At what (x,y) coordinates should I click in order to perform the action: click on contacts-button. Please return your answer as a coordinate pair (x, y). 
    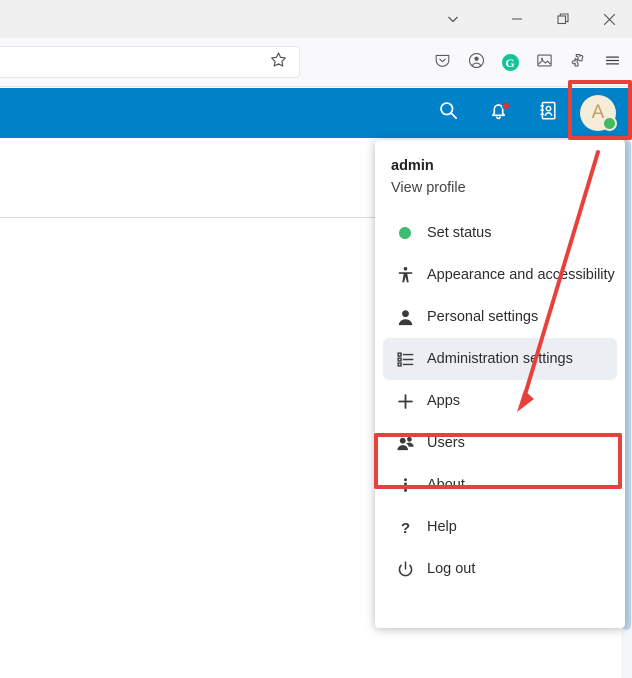
    Looking at the image, I should click on (548, 113).